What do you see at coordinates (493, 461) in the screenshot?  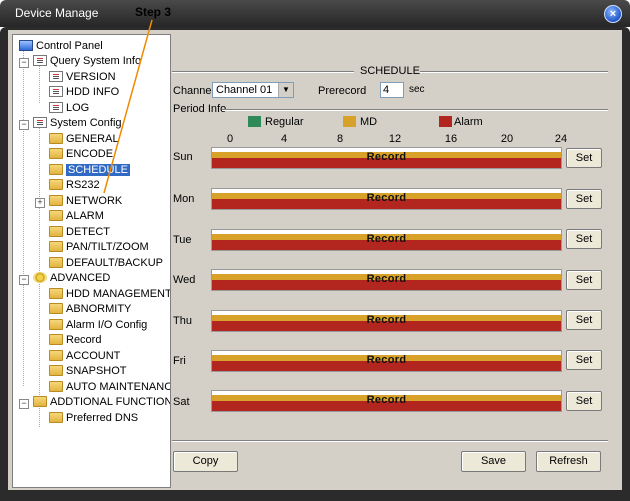 I see `save-button: Save` at bounding box center [493, 461].